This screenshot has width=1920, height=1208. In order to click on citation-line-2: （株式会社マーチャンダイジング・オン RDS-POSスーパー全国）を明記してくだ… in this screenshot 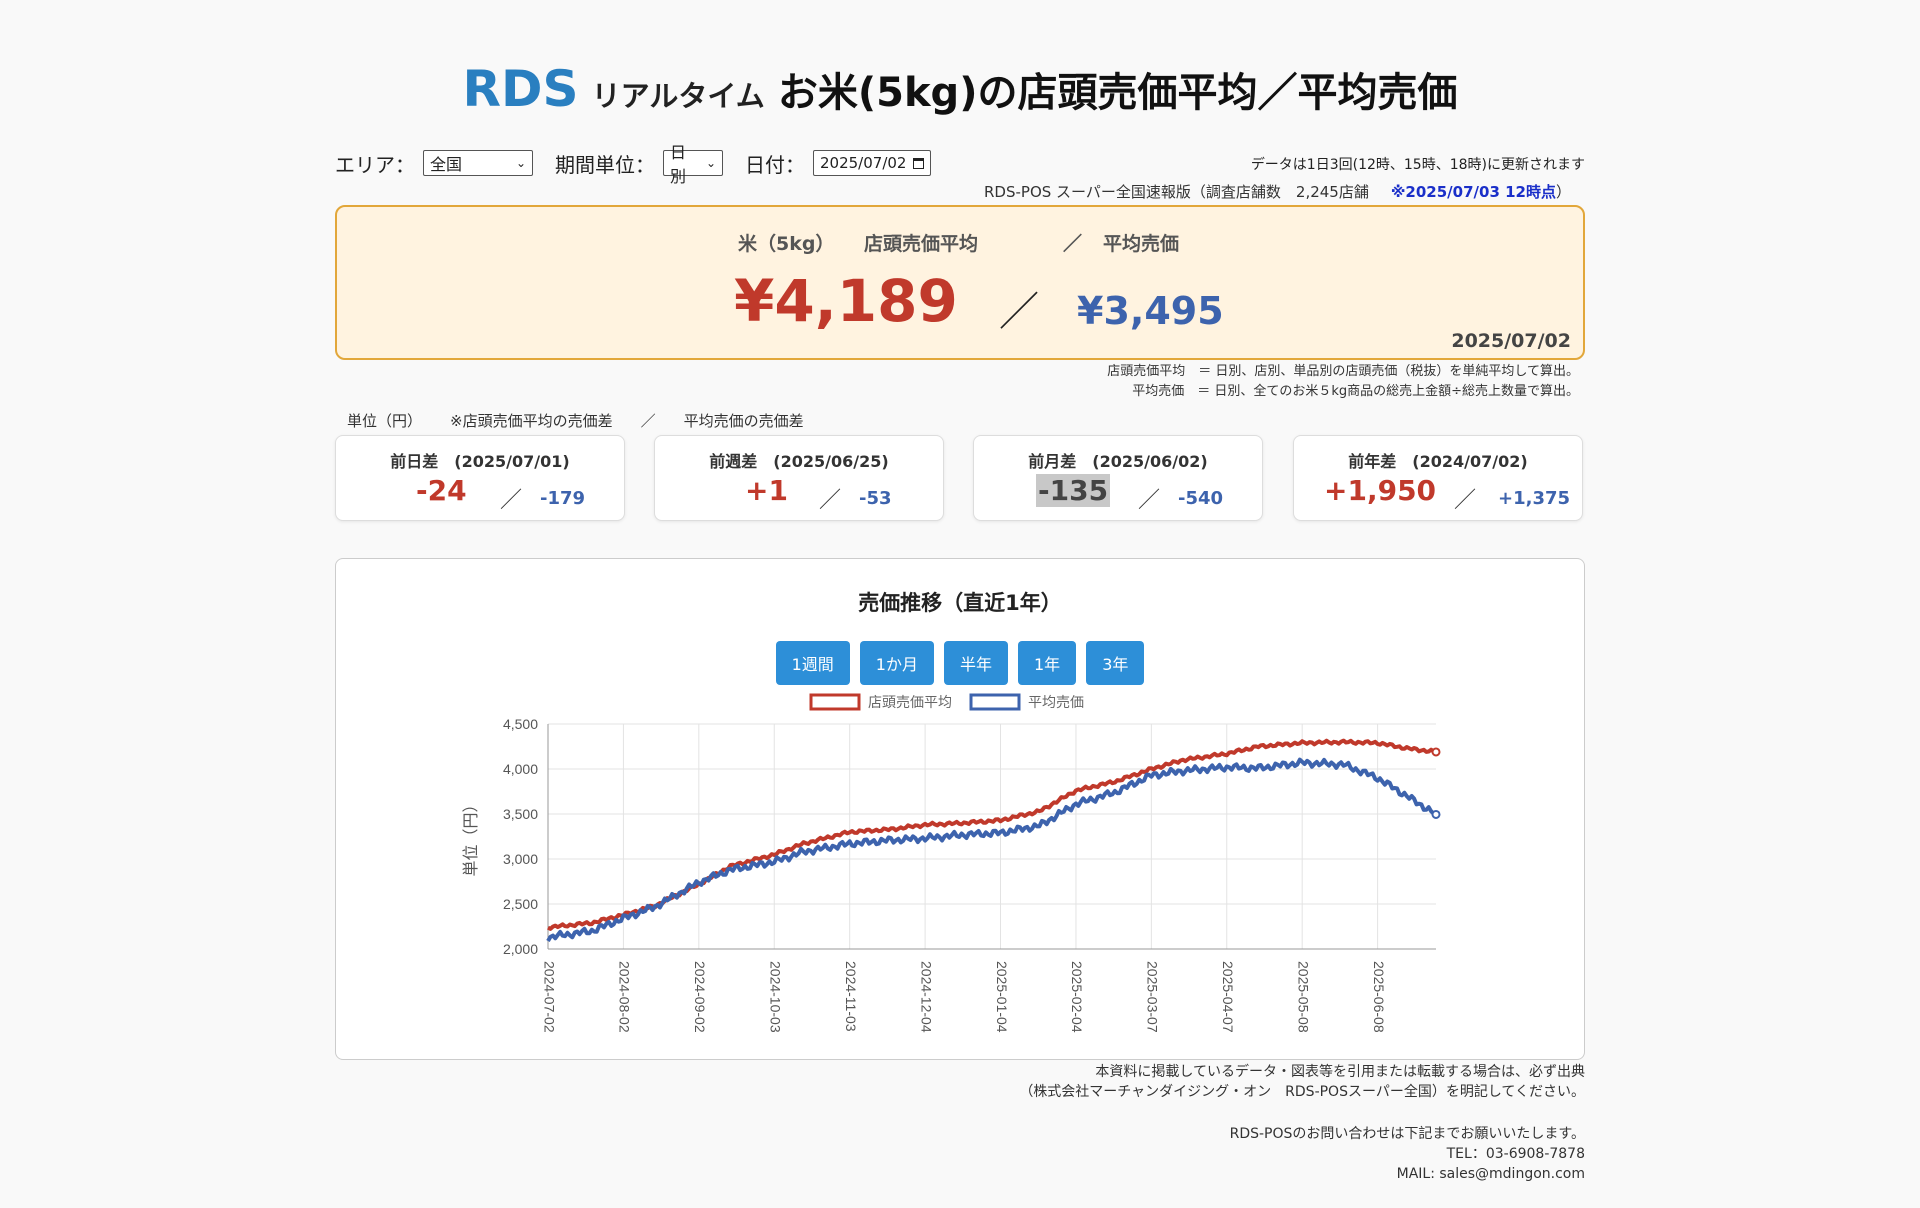, I will do `click(1302, 1092)`.